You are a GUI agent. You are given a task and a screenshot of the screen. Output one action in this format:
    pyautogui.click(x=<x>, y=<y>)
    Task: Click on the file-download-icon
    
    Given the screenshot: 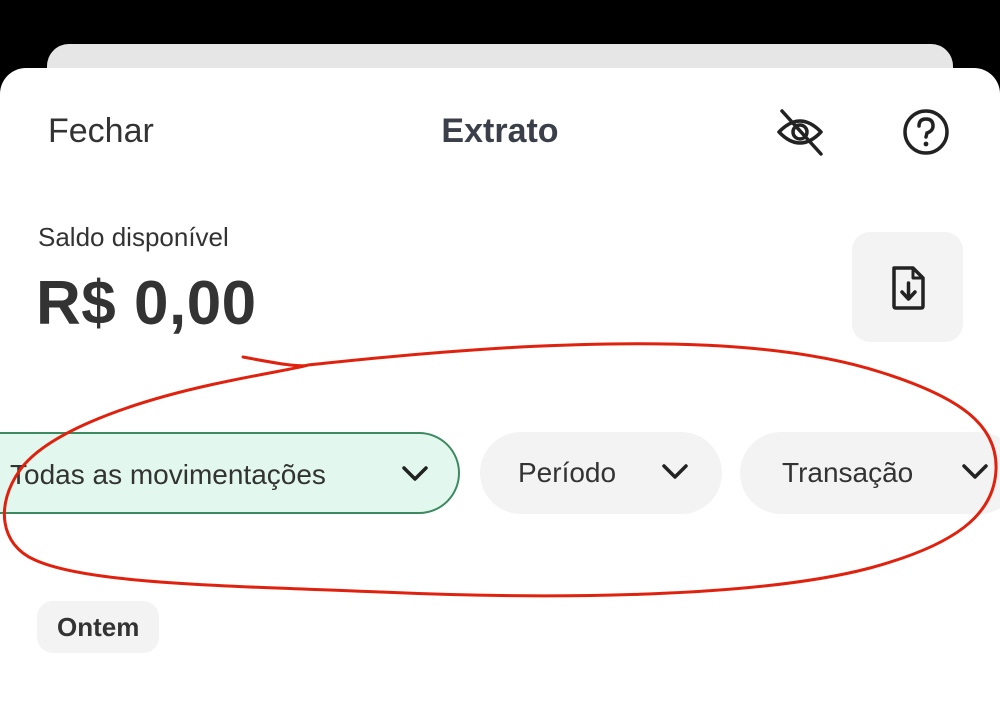 What is the action you would take?
    pyautogui.click(x=908, y=288)
    